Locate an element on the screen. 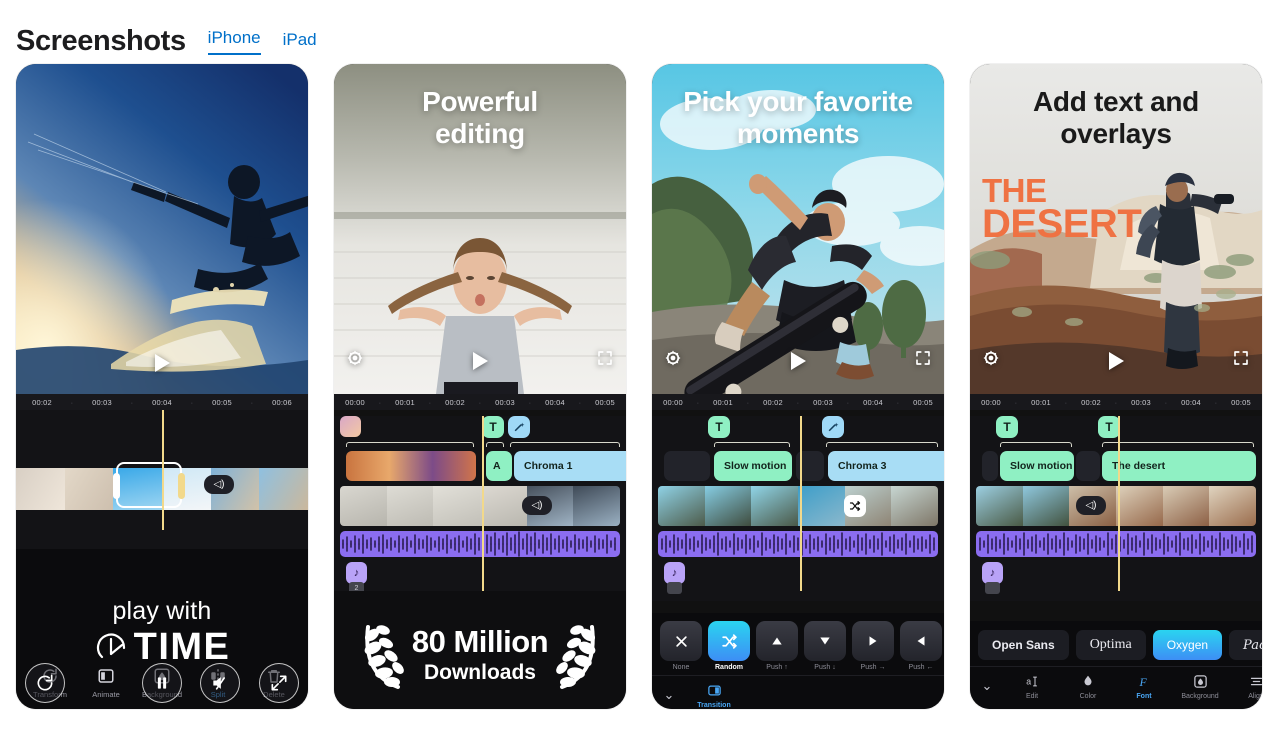 This screenshot has height=742, width=1280. svg-text: F is located at coordinates (1142, 681).